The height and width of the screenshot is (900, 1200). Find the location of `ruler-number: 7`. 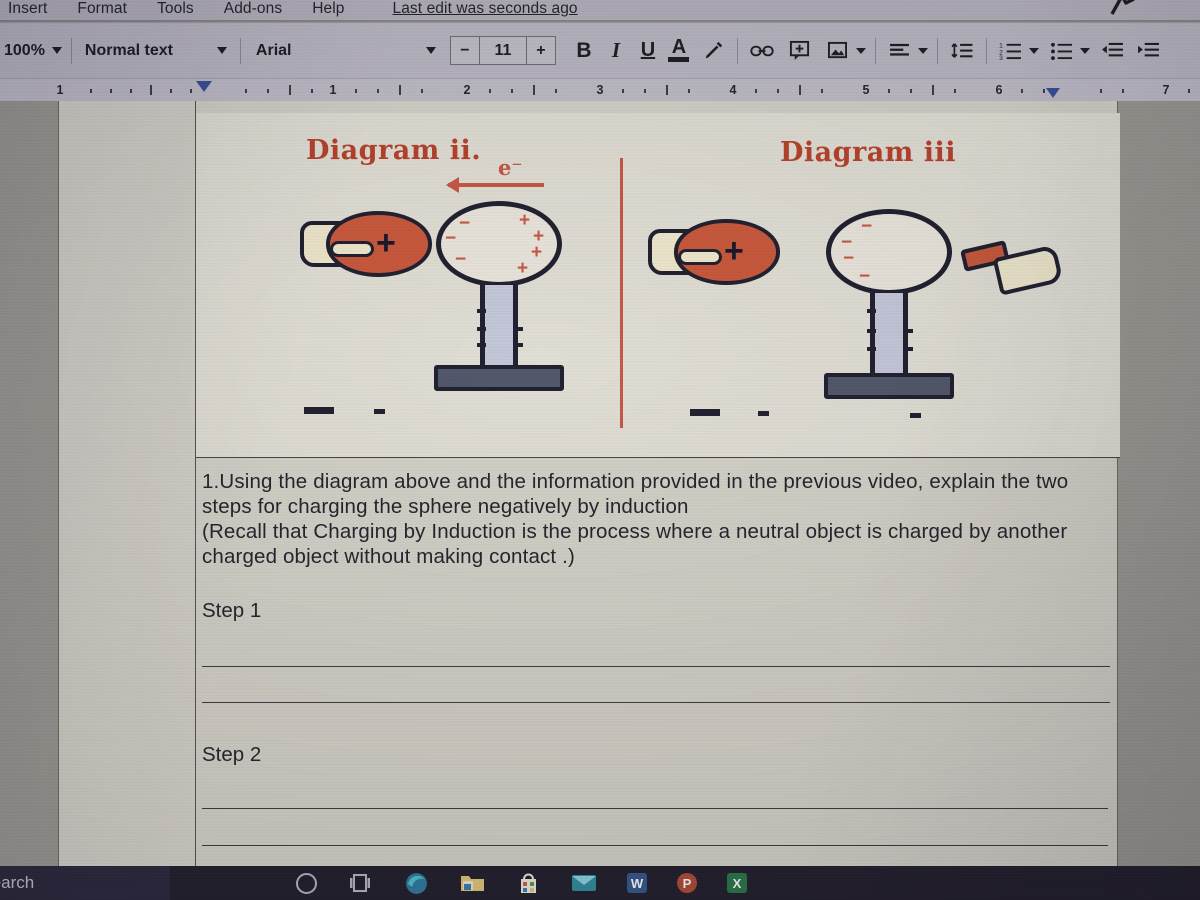

ruler-number: 7 is located at coordinates (1166, 90).